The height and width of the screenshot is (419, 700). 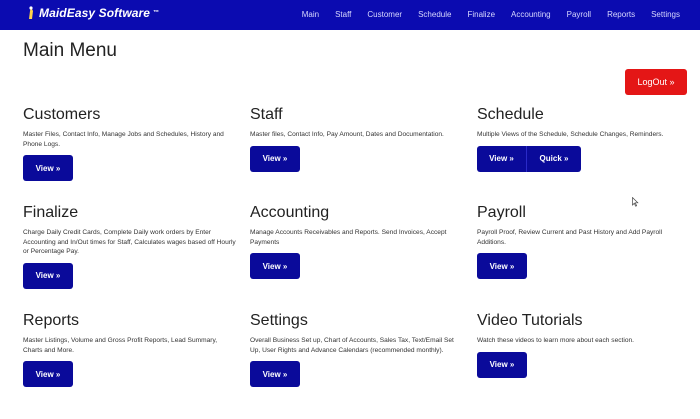 What do you see at coordinates (656, 82) in the screenshot?
I see `logout-button: LogOut »` at bounding box center [656, 82].